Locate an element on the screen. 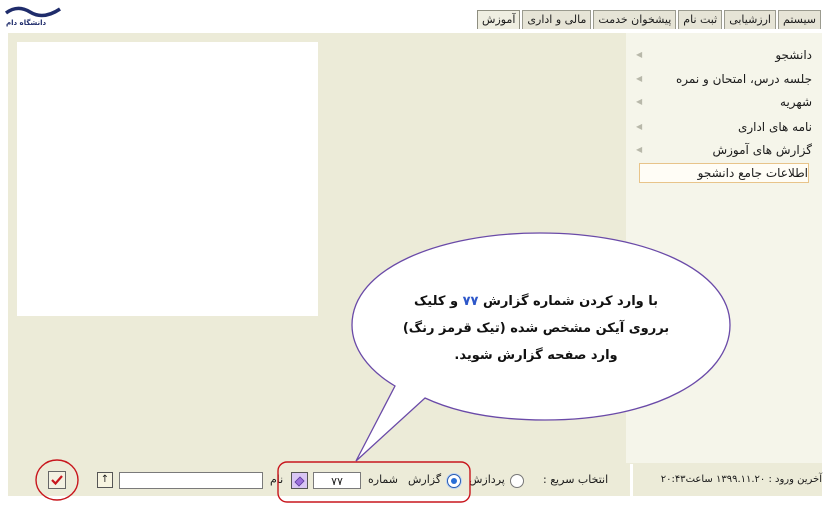  menu-item-label: گزارش های آموزش is located at coordinates (762, 150).